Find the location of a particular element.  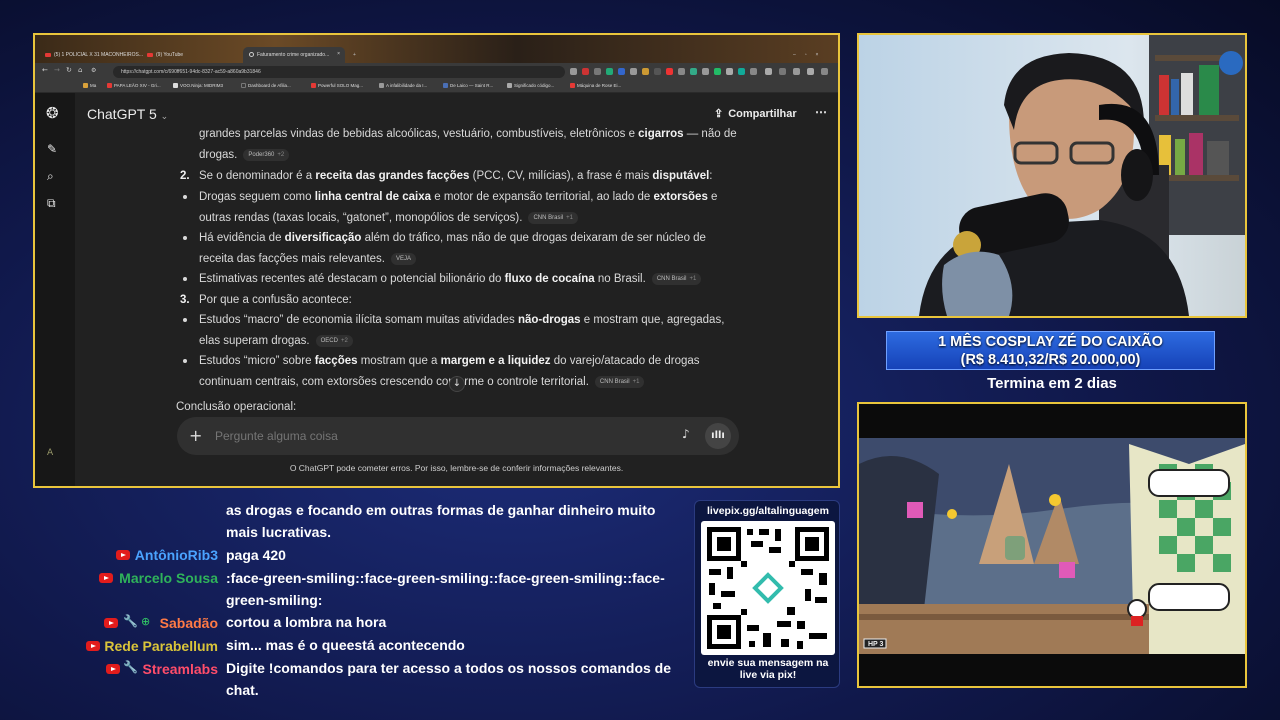

composer: + ♪ ıllı is located at coordinates (458, 436).